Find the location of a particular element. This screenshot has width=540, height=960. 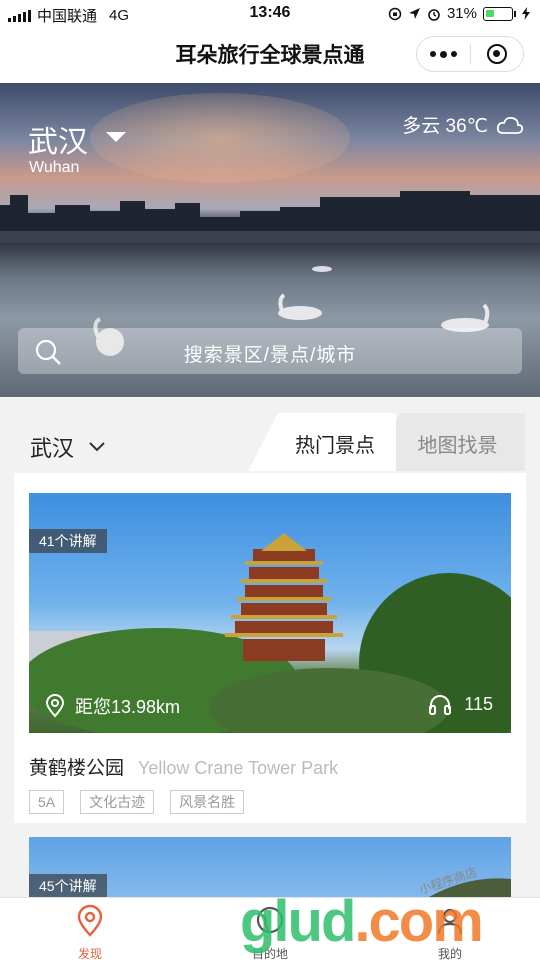

tab-hot-spots: 热门景点 is located at coordinates (322, 442).